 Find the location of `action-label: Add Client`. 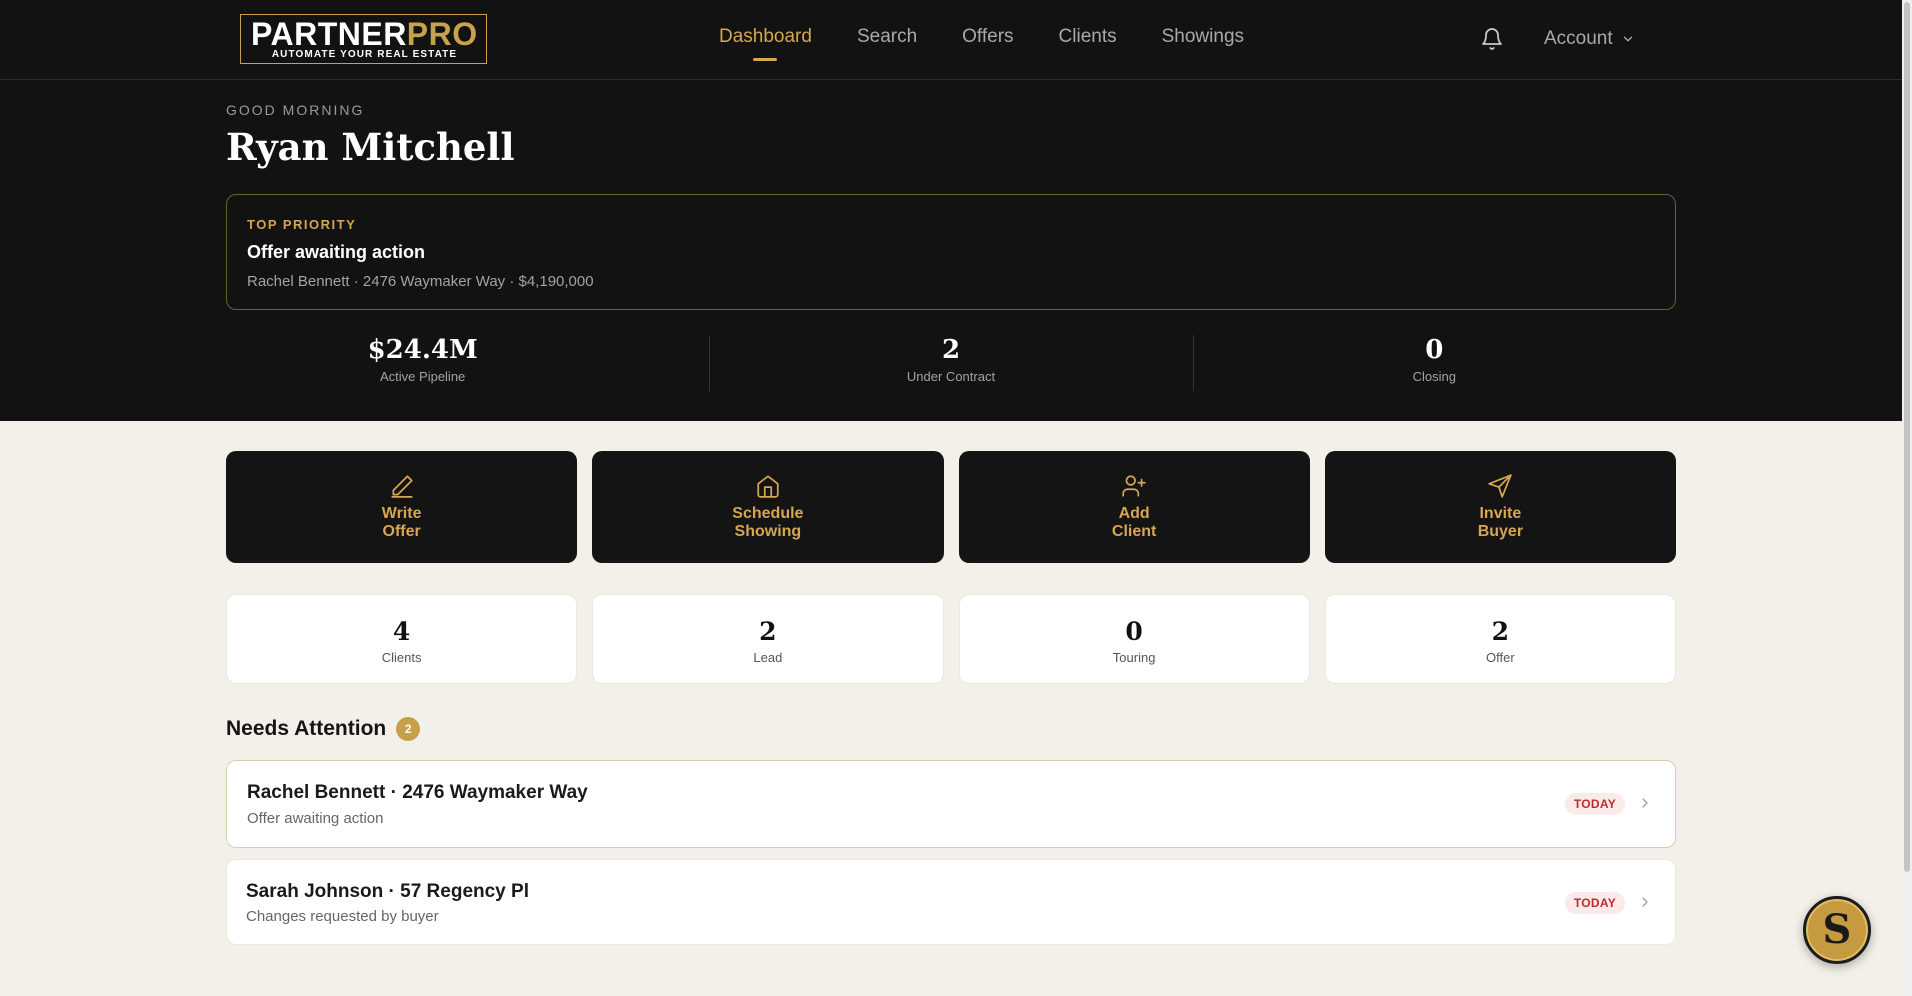

action-label: Add Client is located at coordinates (1134, 522).